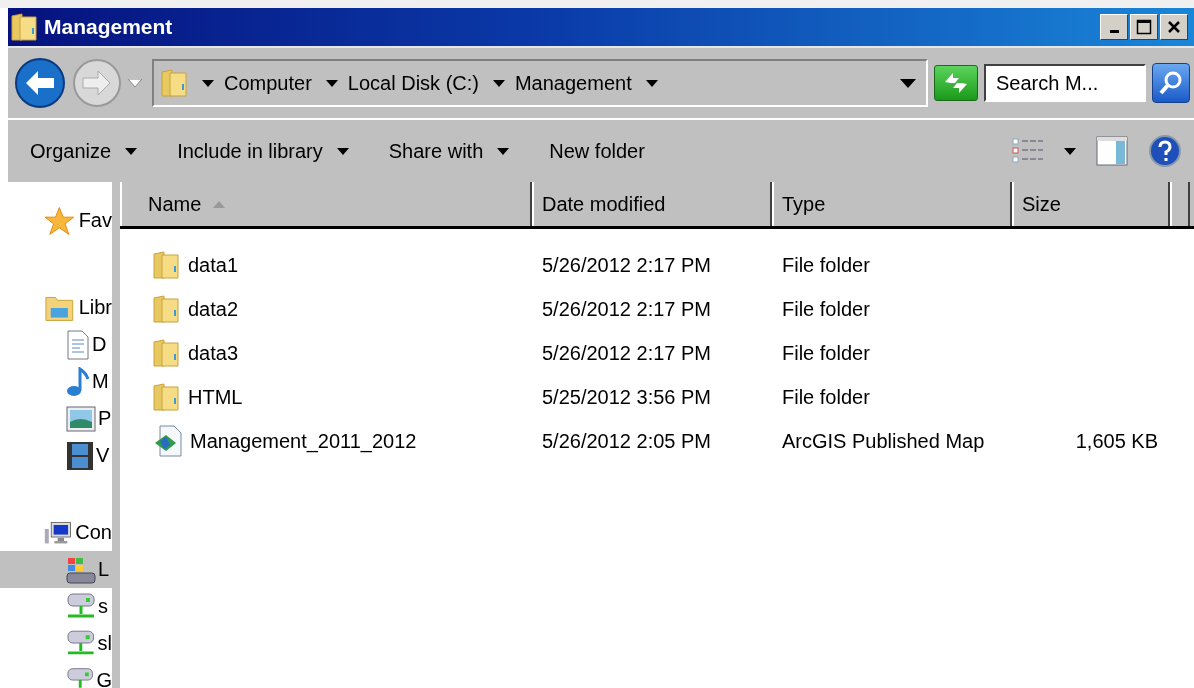  Describe the element at coordinates (562, 83) in the screenshot. I see `breadcrumb: Management` at that location.